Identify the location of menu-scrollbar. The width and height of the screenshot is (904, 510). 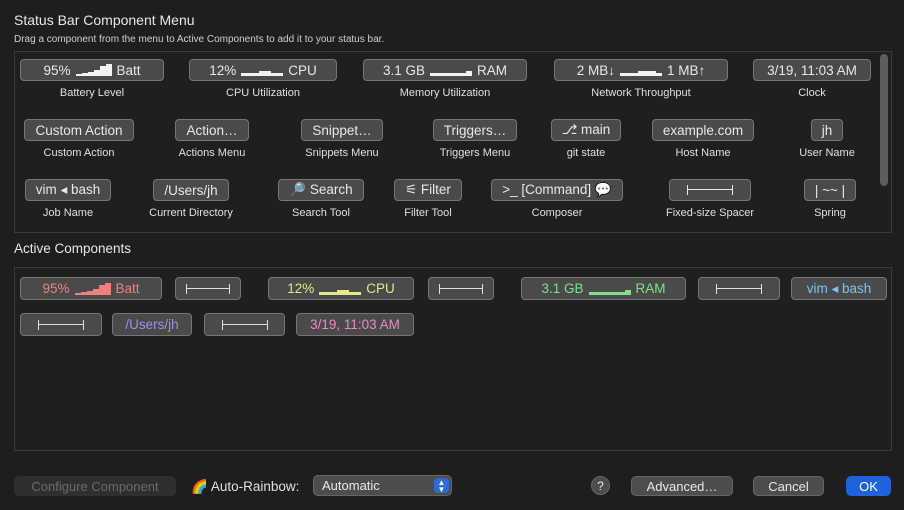
(884, 120).